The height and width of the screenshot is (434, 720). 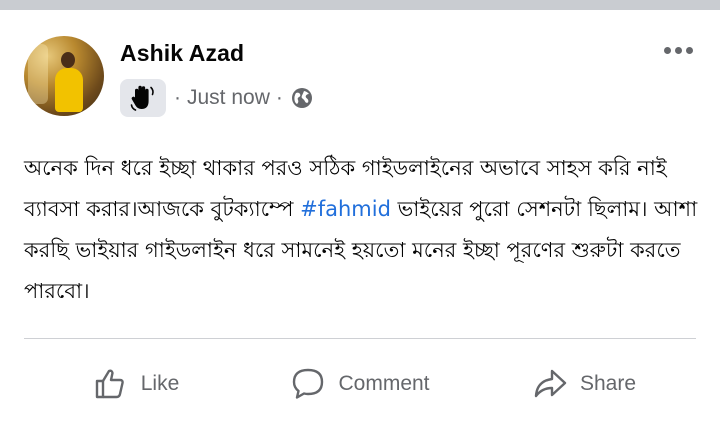 What do you see at coordinates (360, 338) in the screenshot?
I see `divider` at bounding box center [360, 338].